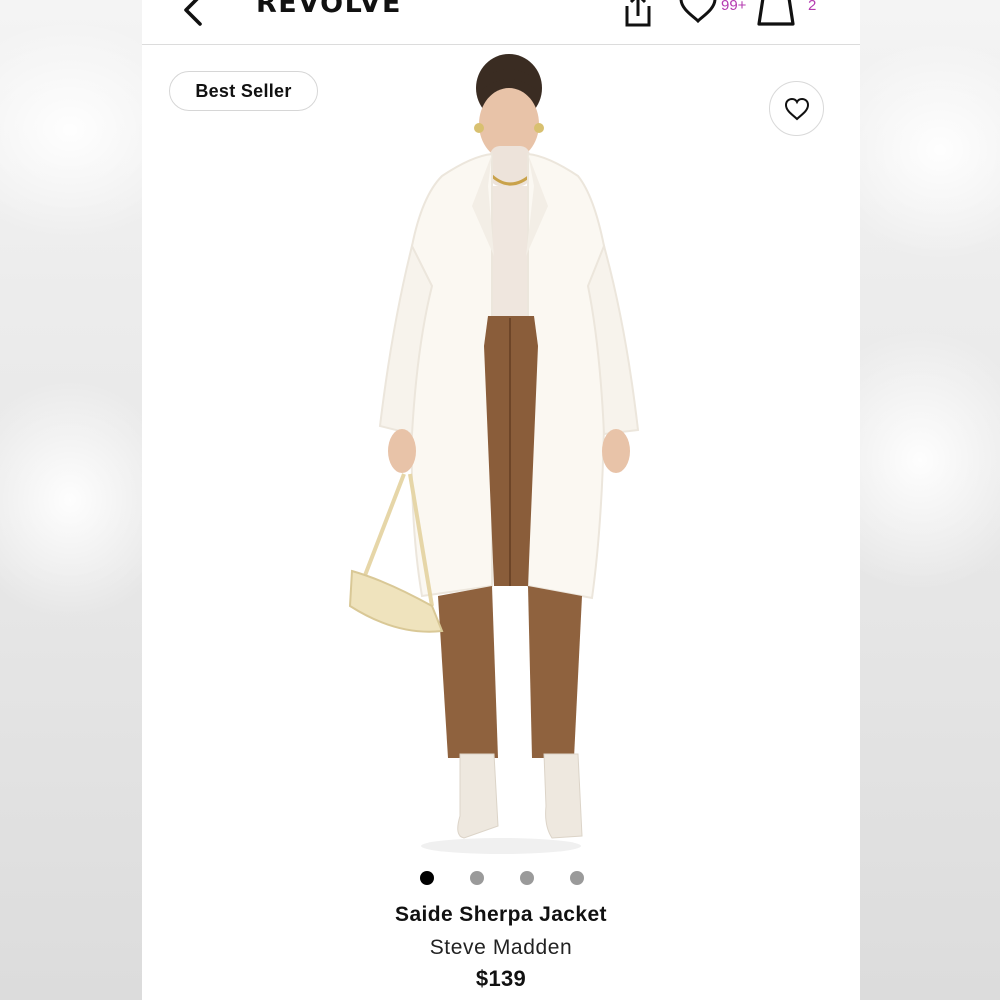 The image size is (1000, 1000). What do you see at coordinates (501, 978) in the screenshot?
I see `product-price: $139` at bounding box center [501, 978].